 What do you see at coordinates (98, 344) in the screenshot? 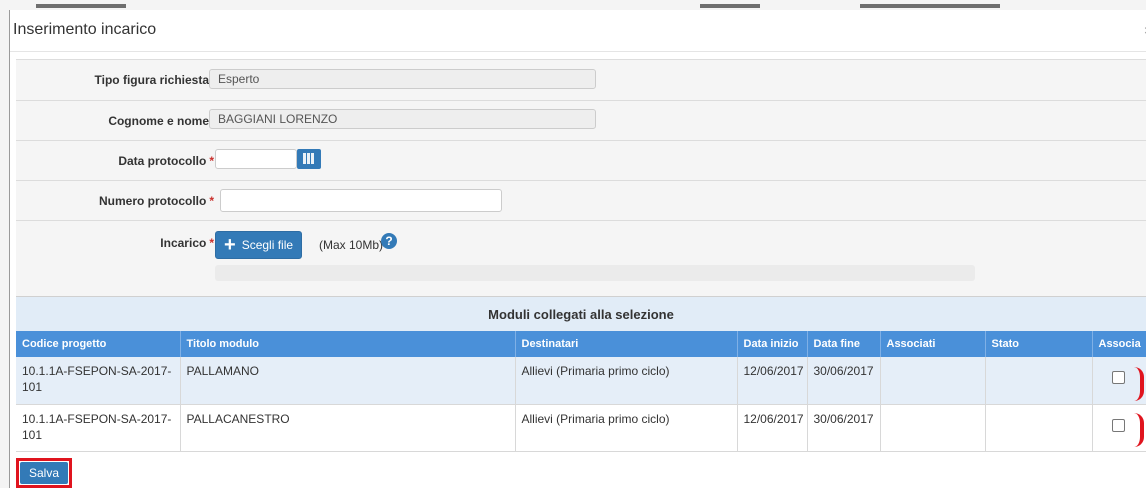
I see `col-header: Codice progetto` at bounding box center [98, 344].